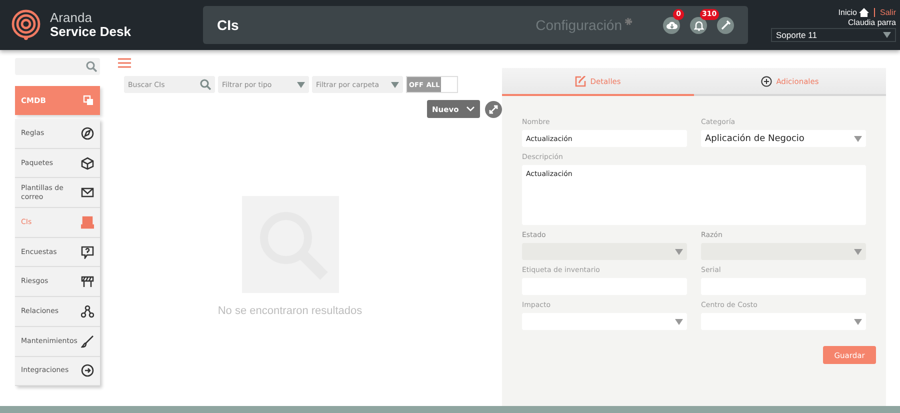  Describe the element at coordinates (470, 109) in the screenshot. I see `chevron-down-icon` at that location.